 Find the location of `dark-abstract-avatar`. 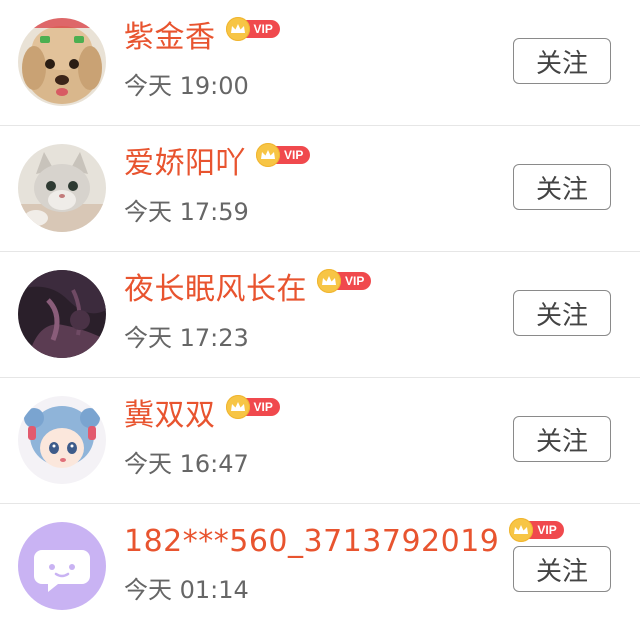

dark-abstract-avatar is located at coordinates (62, 314).